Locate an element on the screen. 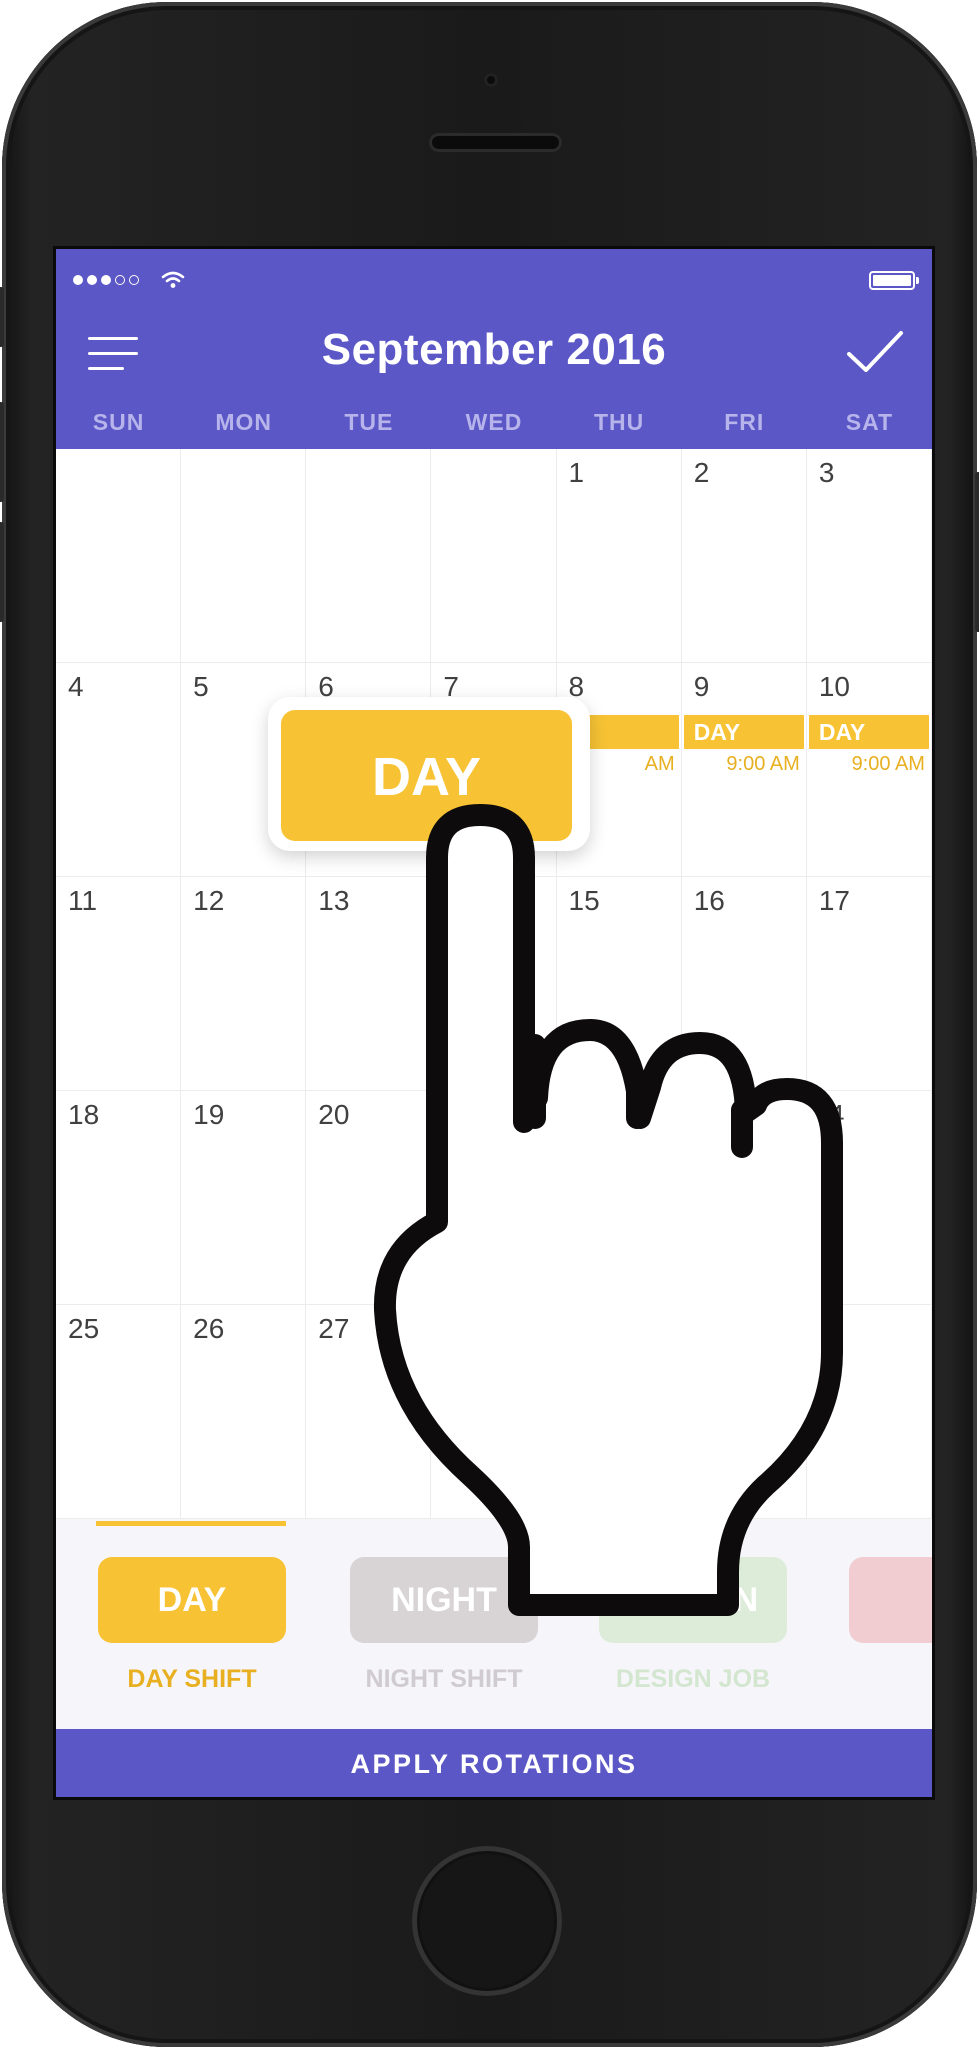 This screenshot has width=979, height=2052. calendar-day-cell: 1 is located at coordinates (619, 556).